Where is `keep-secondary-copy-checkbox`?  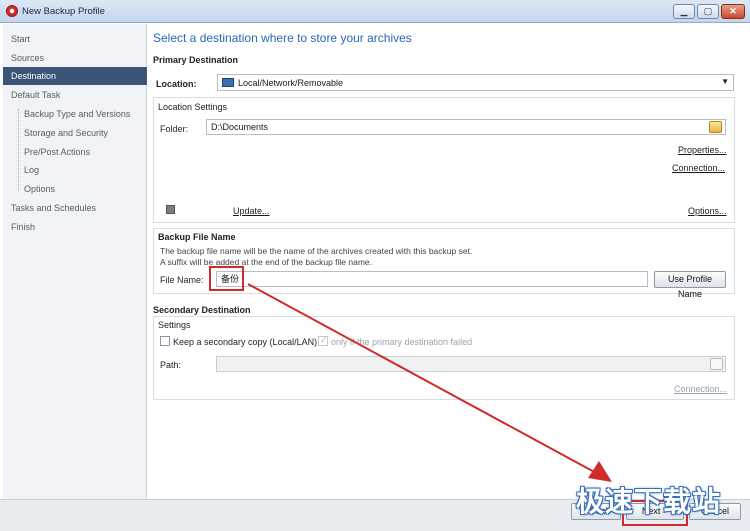
keep-secondary-copy-checkbox is located at coordinates (165, 341).